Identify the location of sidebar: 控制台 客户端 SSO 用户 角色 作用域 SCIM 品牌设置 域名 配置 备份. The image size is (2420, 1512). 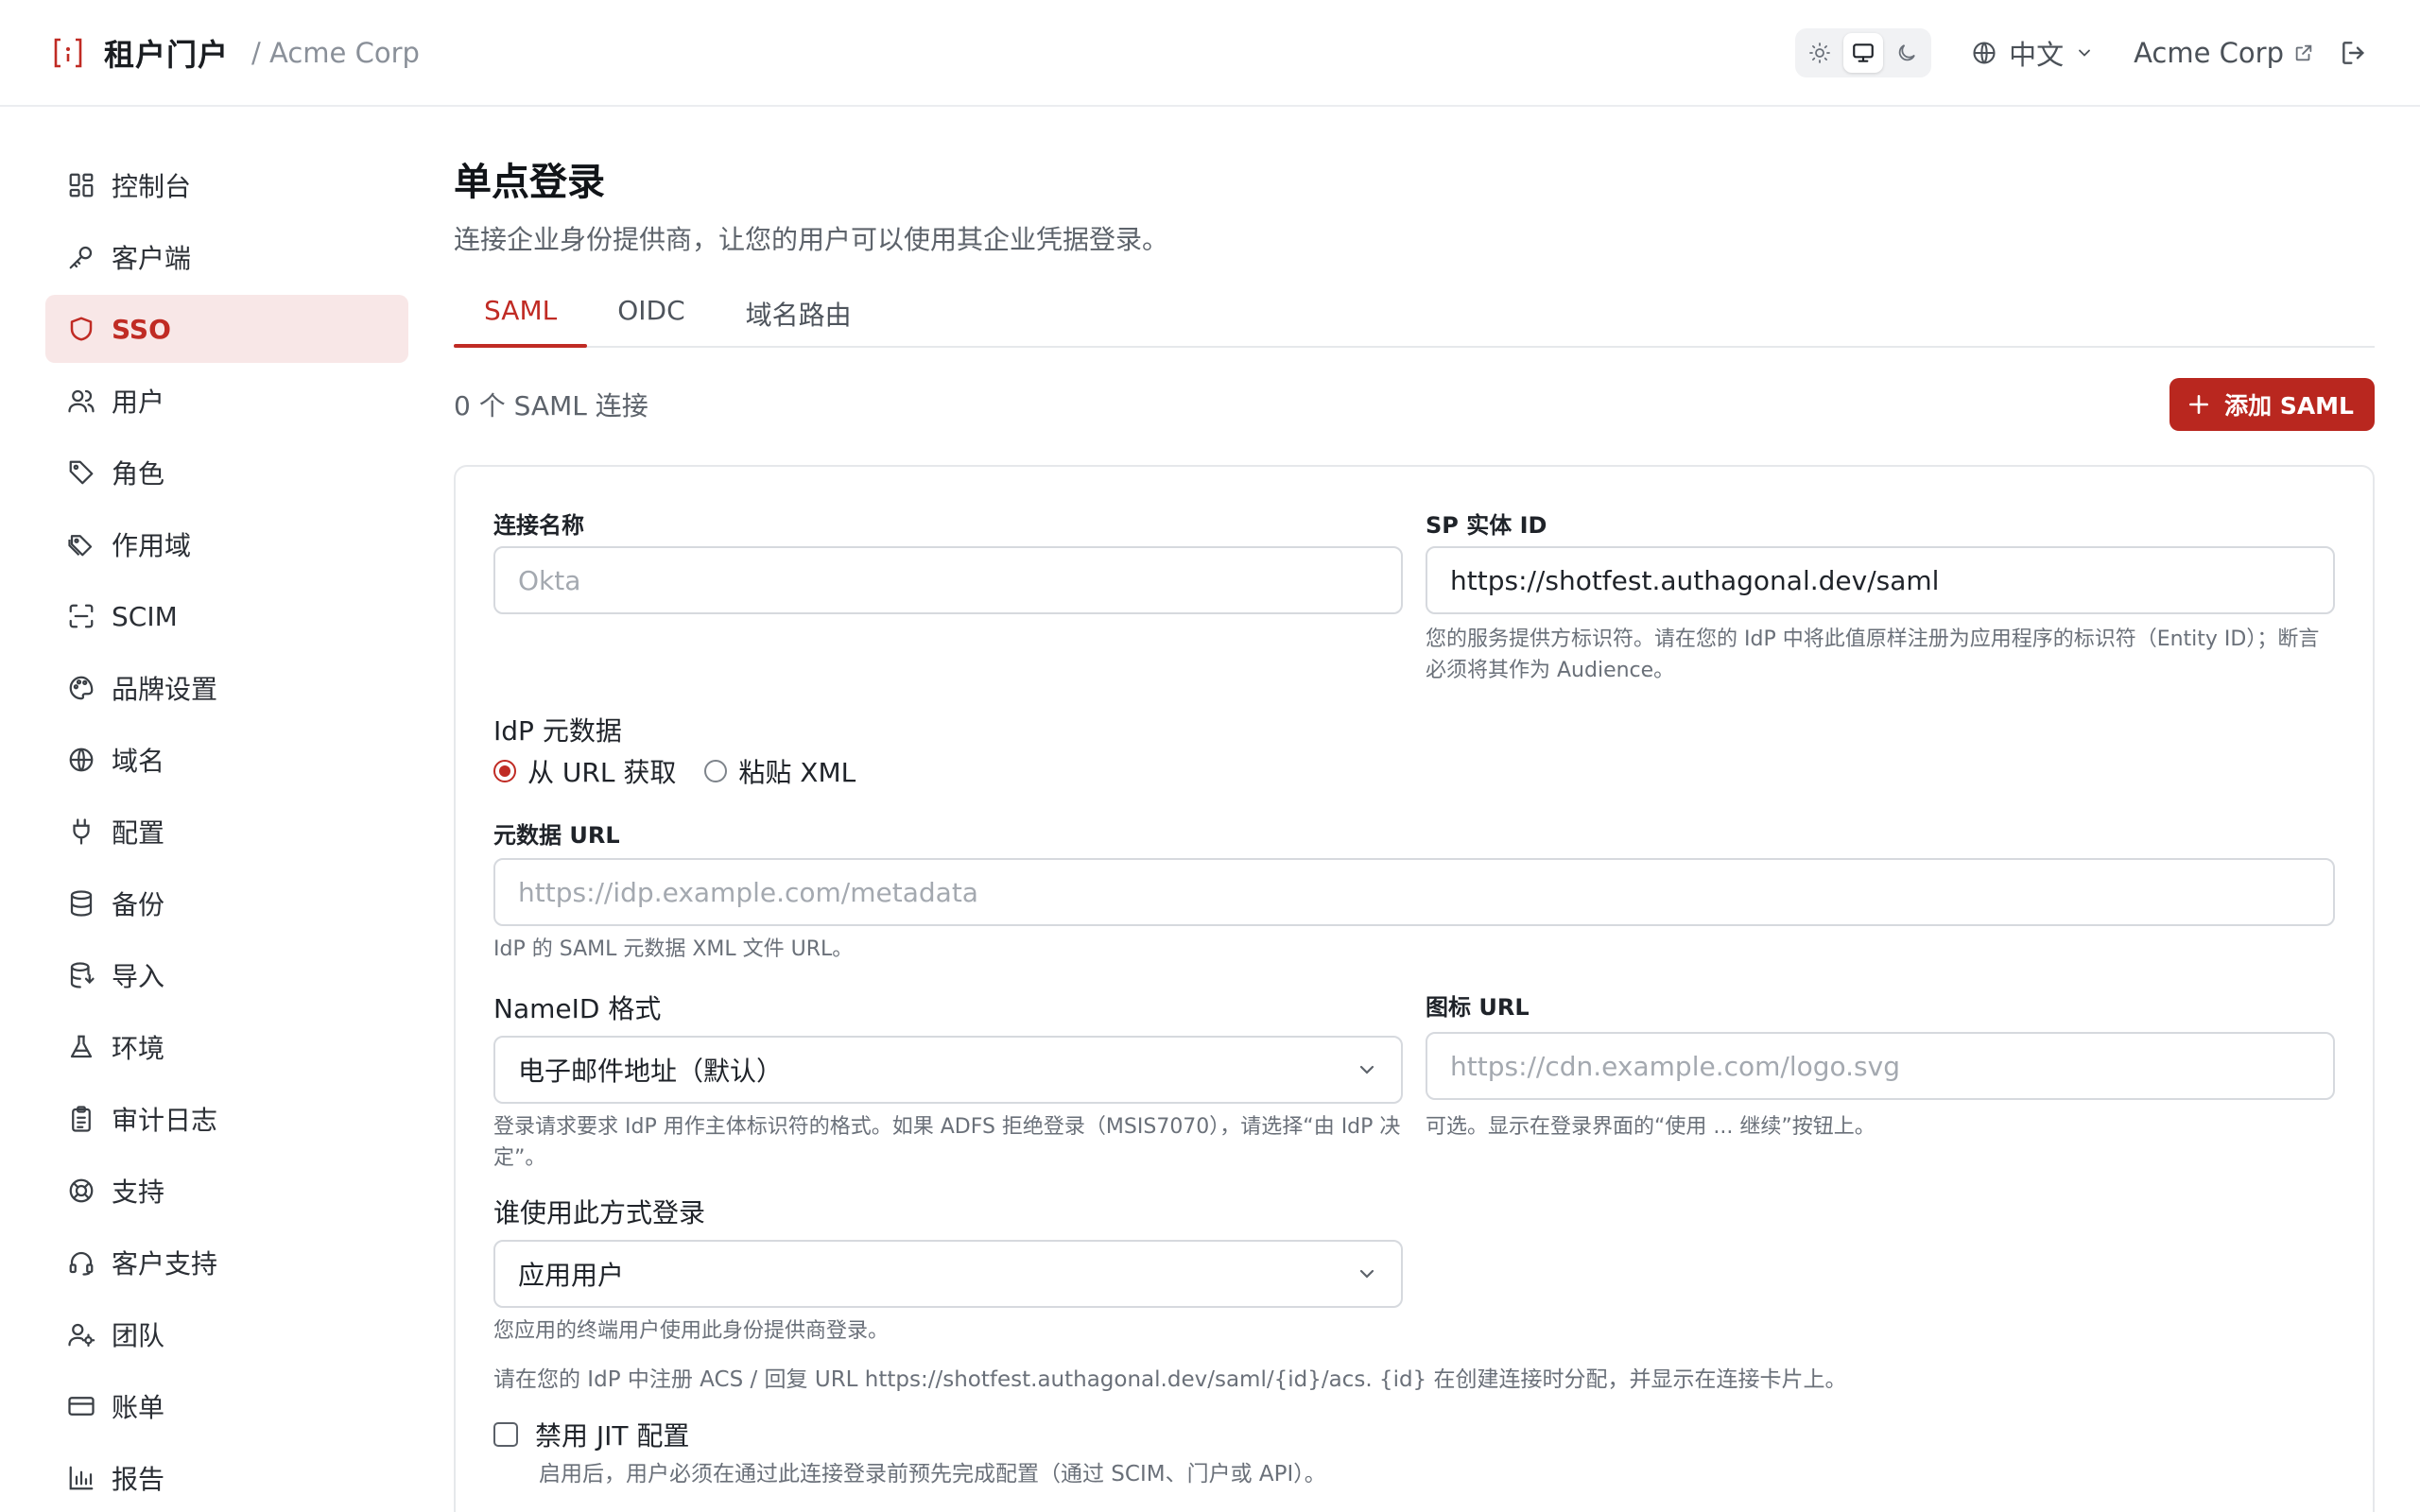
(226, 831).